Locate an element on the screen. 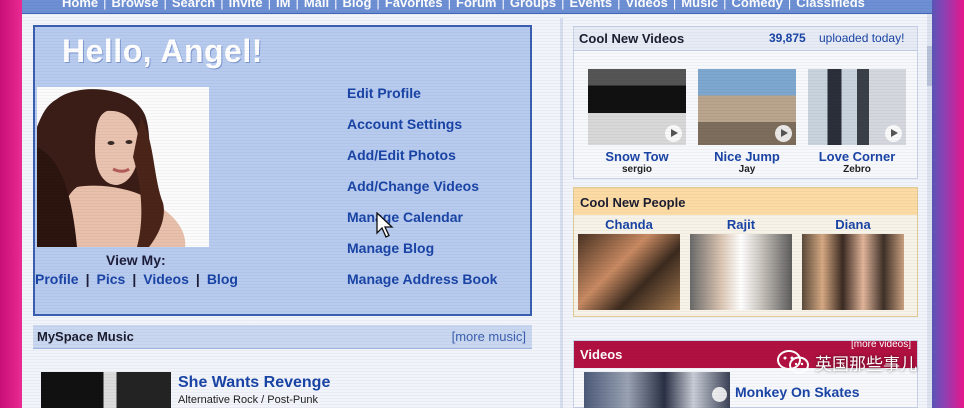 The width and height of the screenshot is (964, 408). column-divider is located at coordinates (561, 213).